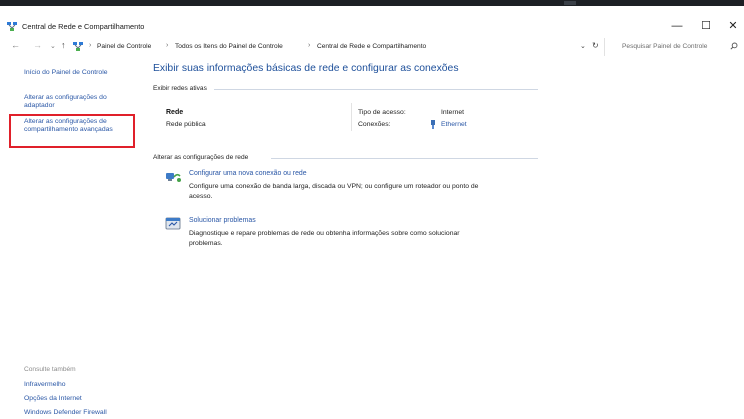  I want to click on search-icon, so click(734, 46).